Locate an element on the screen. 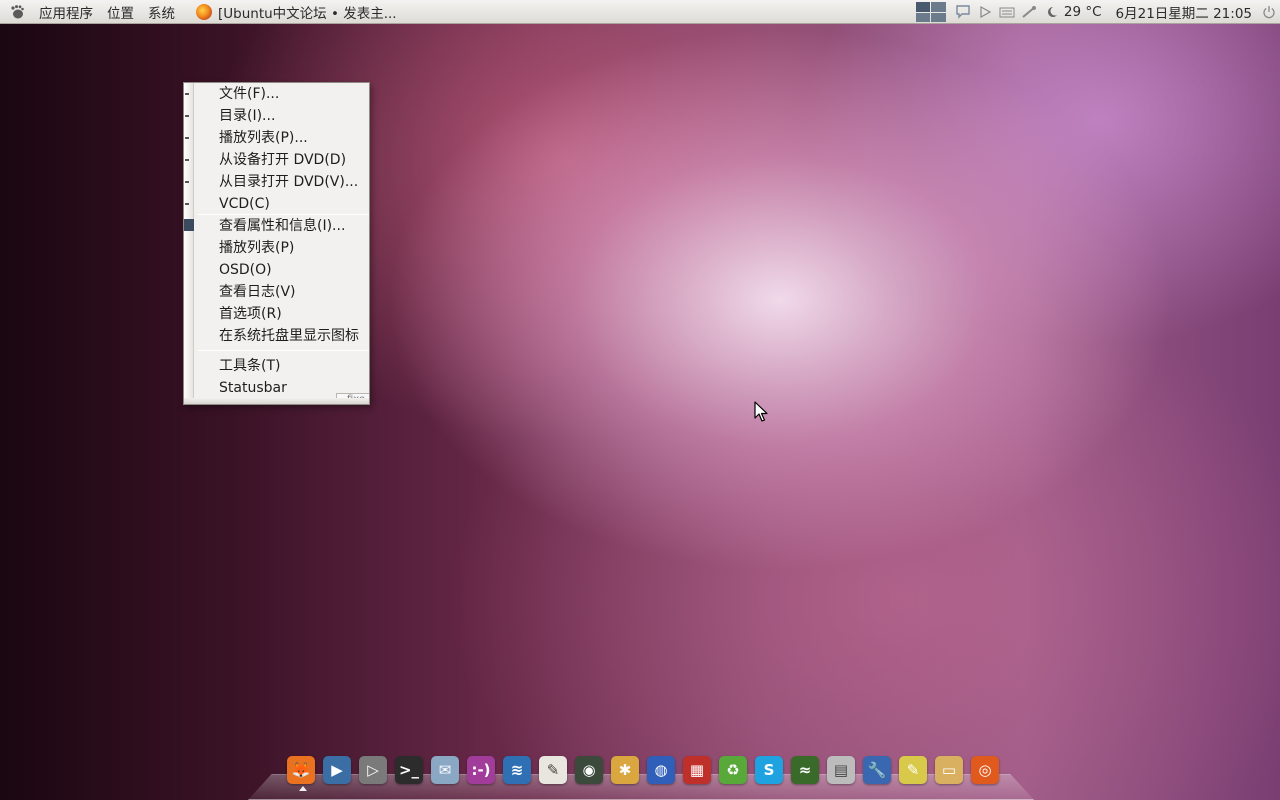 The image size is (1280, 800). dock-item-firefox: 🦊 is located at coordinates (301, 773).